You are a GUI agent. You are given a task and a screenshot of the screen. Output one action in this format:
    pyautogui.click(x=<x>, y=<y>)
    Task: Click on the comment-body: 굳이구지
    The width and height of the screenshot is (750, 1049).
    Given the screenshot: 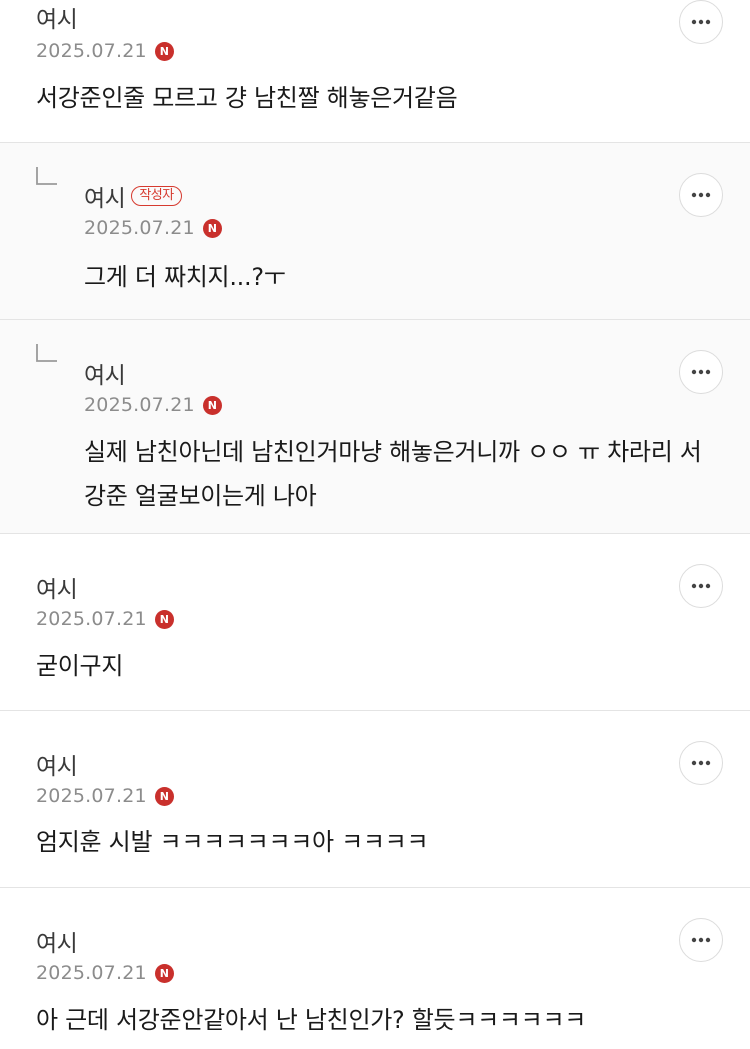 What is the action you would take?
    pyautogui.click(x=80, y=666)
    